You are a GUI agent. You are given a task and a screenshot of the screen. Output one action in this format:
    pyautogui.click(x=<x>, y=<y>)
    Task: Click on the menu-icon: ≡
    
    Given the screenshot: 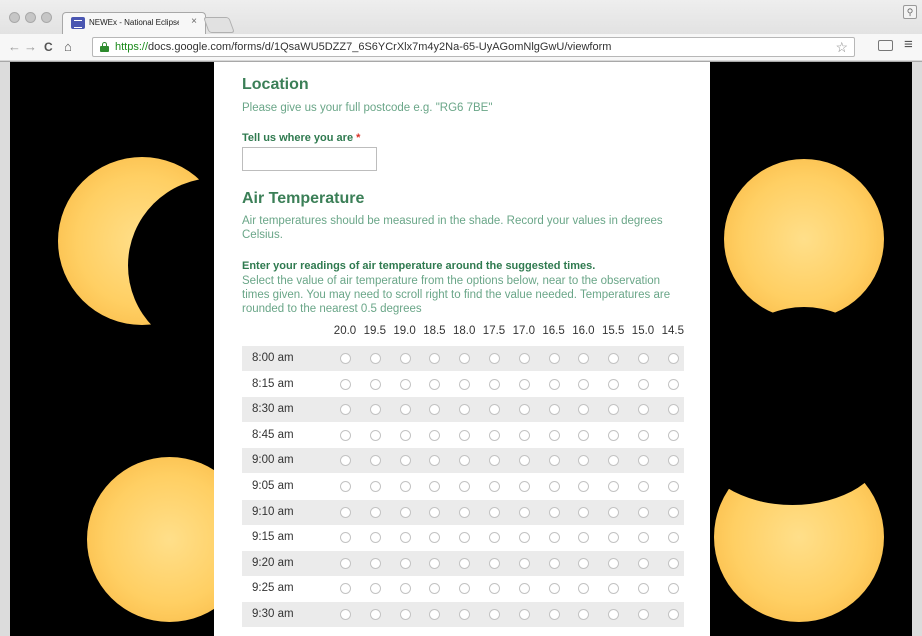 What is the action you would take?
    pyautogui.click(x=908, y=44)
    